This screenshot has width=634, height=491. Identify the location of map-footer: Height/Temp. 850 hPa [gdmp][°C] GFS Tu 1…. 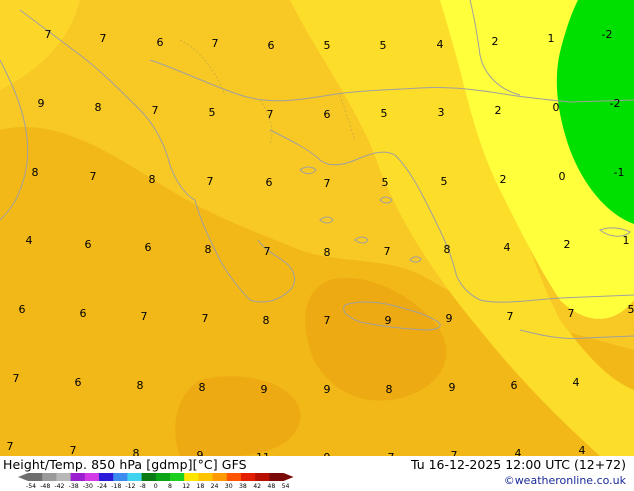
(317, 473).